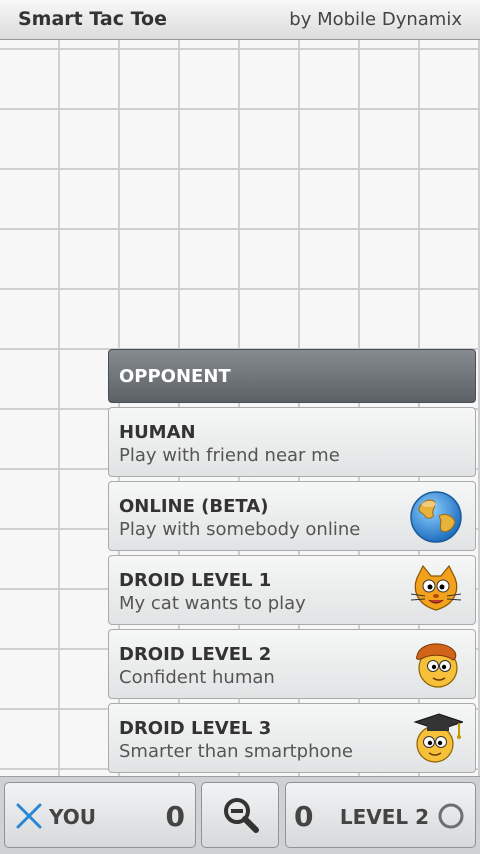 The image size is (480, 854). I want to click on player-score: 0, so click(175, 816).